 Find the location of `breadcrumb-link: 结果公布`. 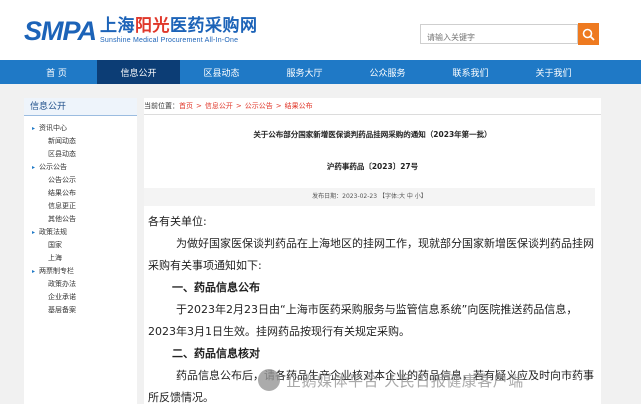

breadcrumb-link: 结果公布 is located at coordinates (299, 106).